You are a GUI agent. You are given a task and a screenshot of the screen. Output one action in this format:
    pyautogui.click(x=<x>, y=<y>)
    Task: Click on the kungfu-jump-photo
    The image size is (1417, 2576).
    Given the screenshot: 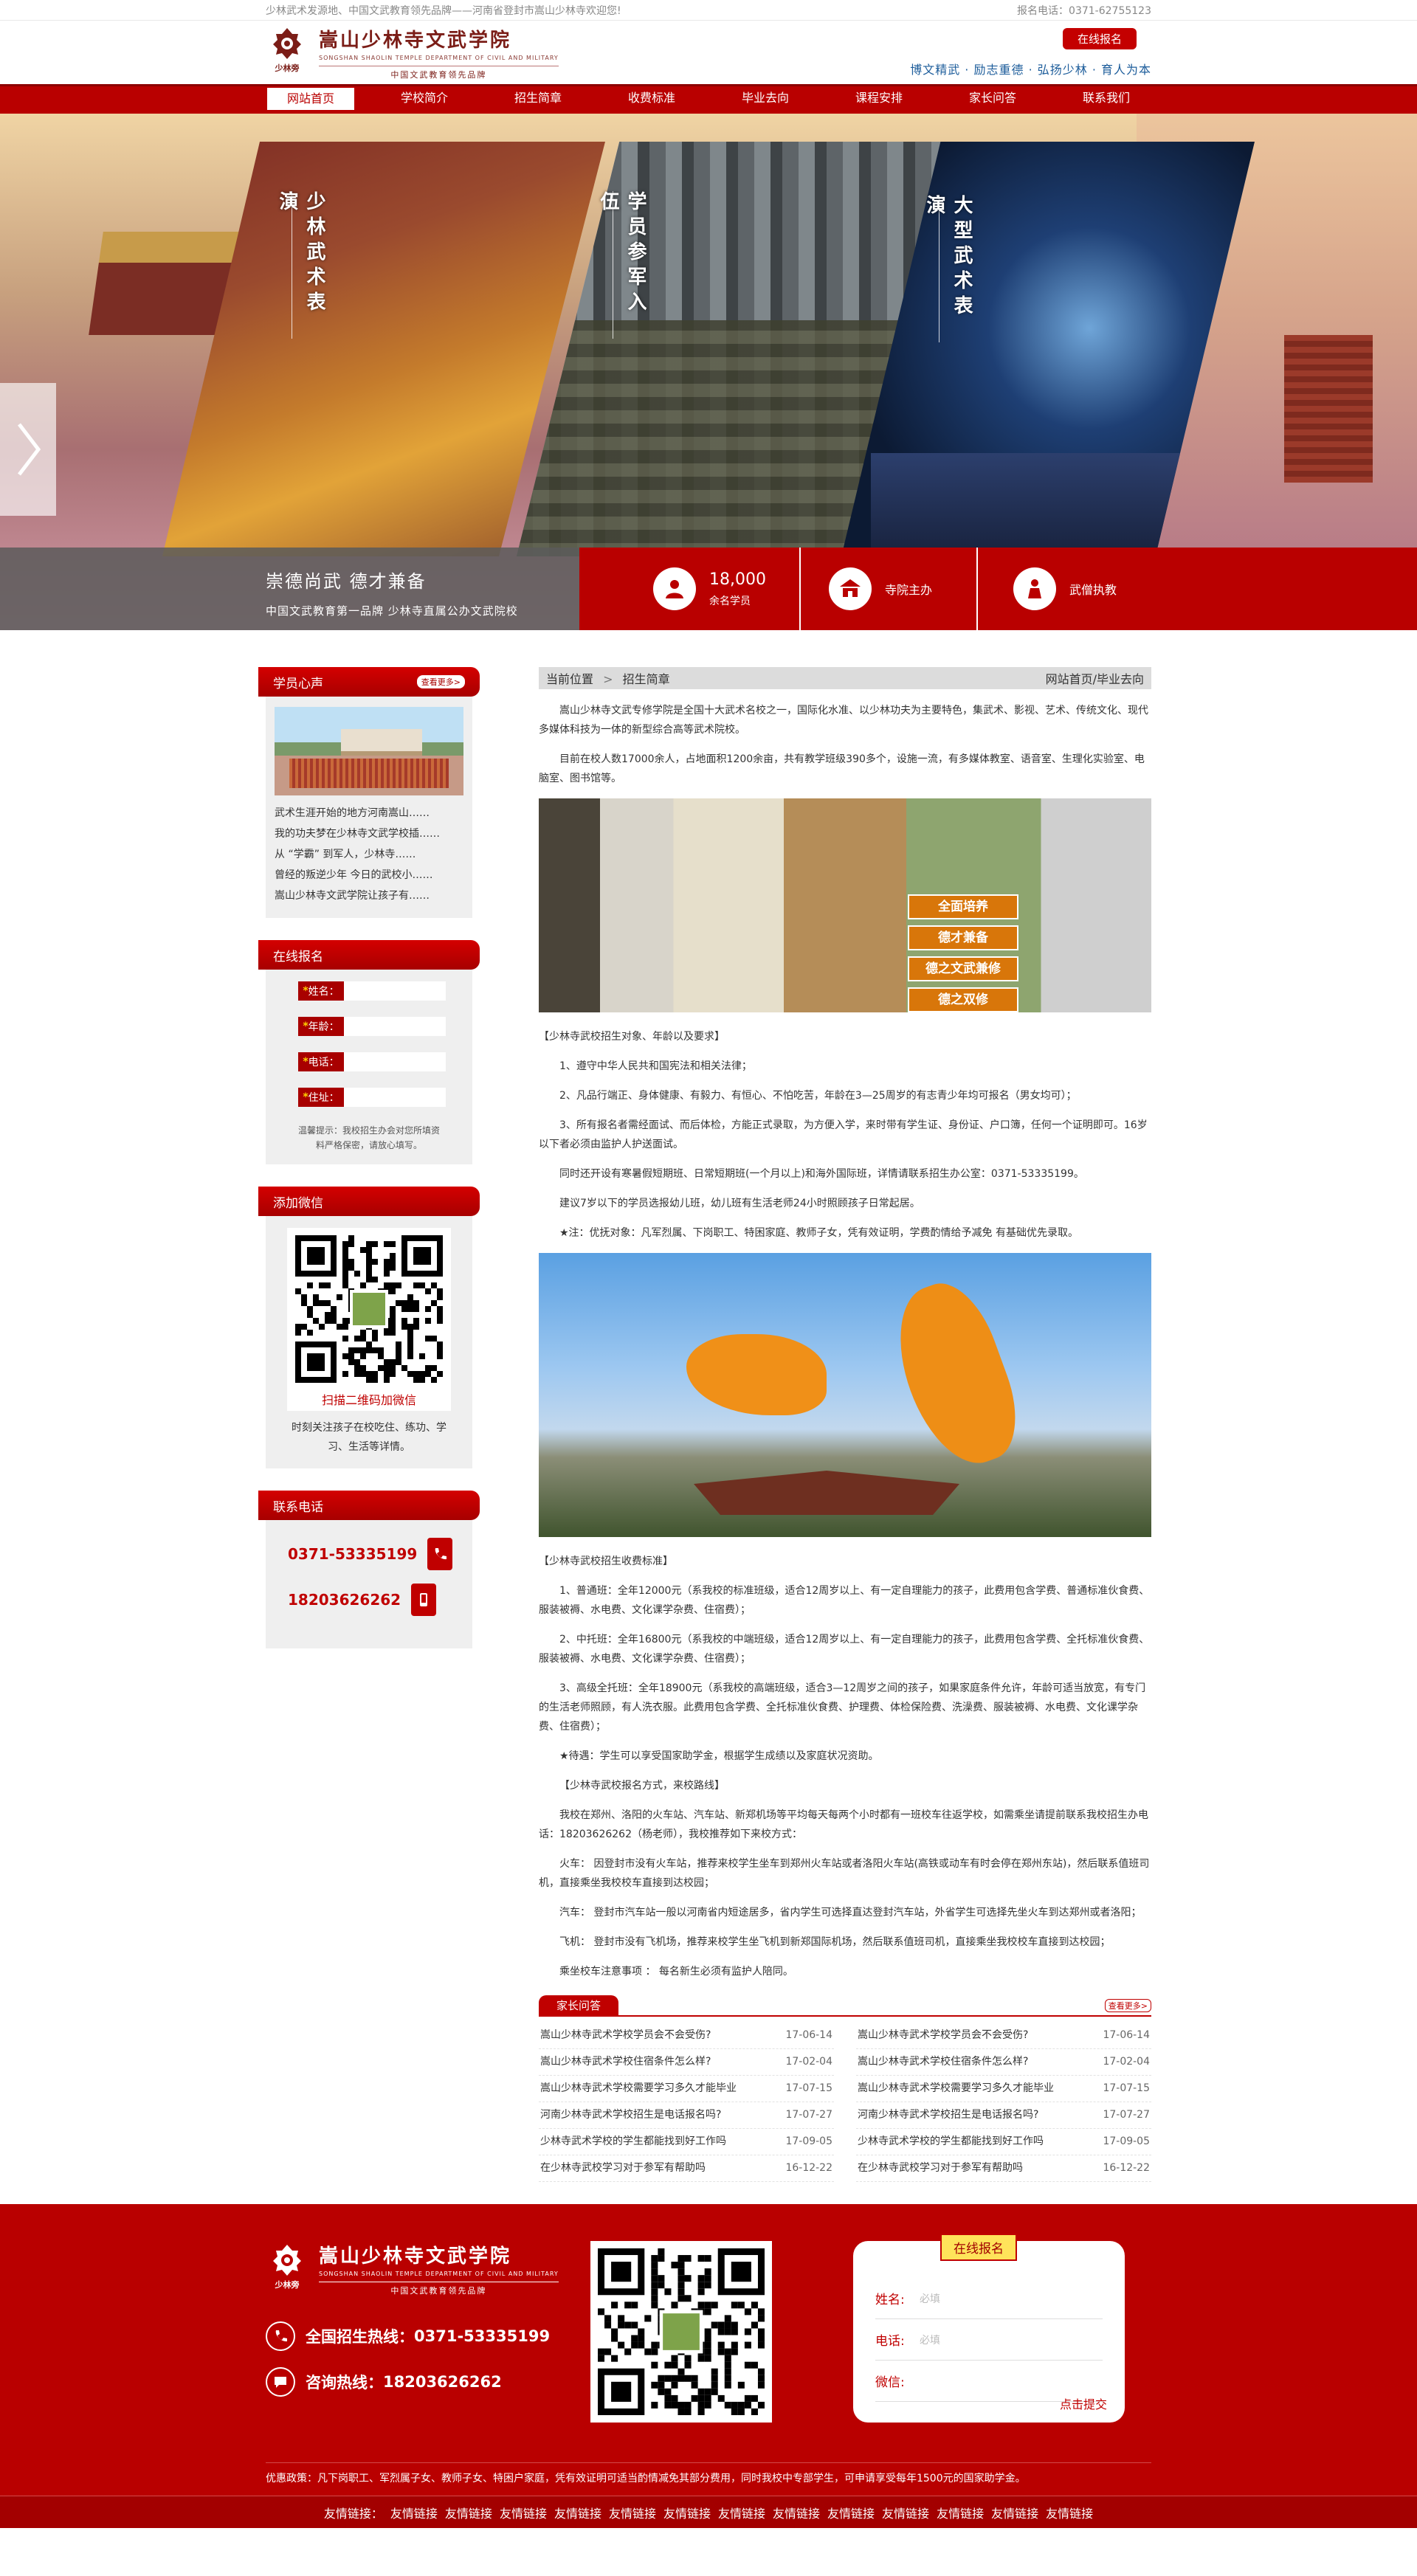 What is the action you would take?
    pyautogui.click(x=845, y=1395)
    